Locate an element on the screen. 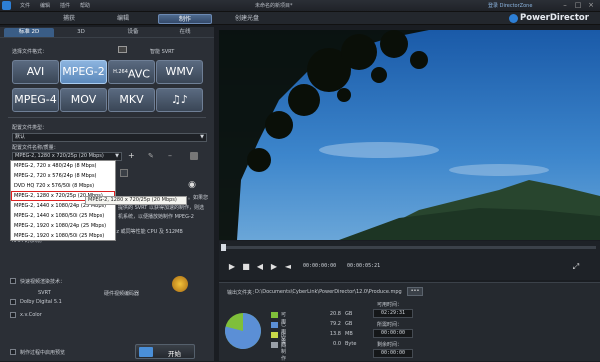 This screenshot has height=362, width=600. format-avi-button: AVI is located at coordinates (35, 72).